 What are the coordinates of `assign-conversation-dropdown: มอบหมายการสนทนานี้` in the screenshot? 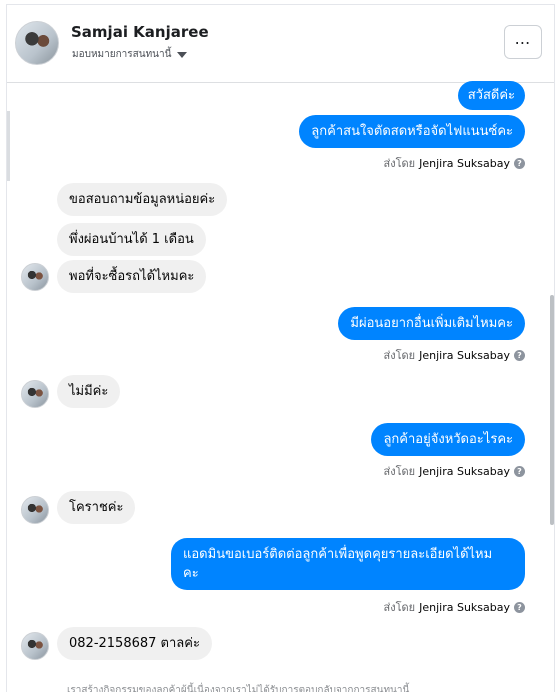 It's located at (130, 54).